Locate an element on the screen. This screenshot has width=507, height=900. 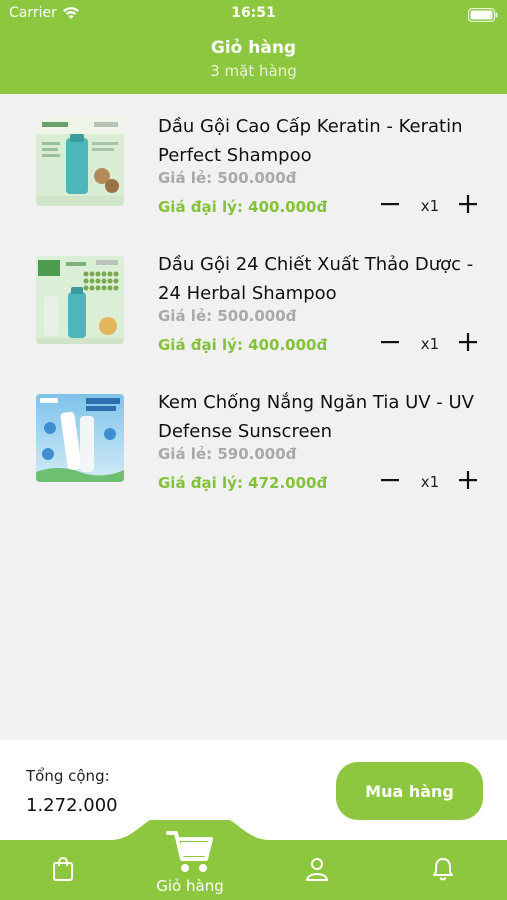
tab-cart-label: Giỏ hàng is located at coordinates (190, 886).